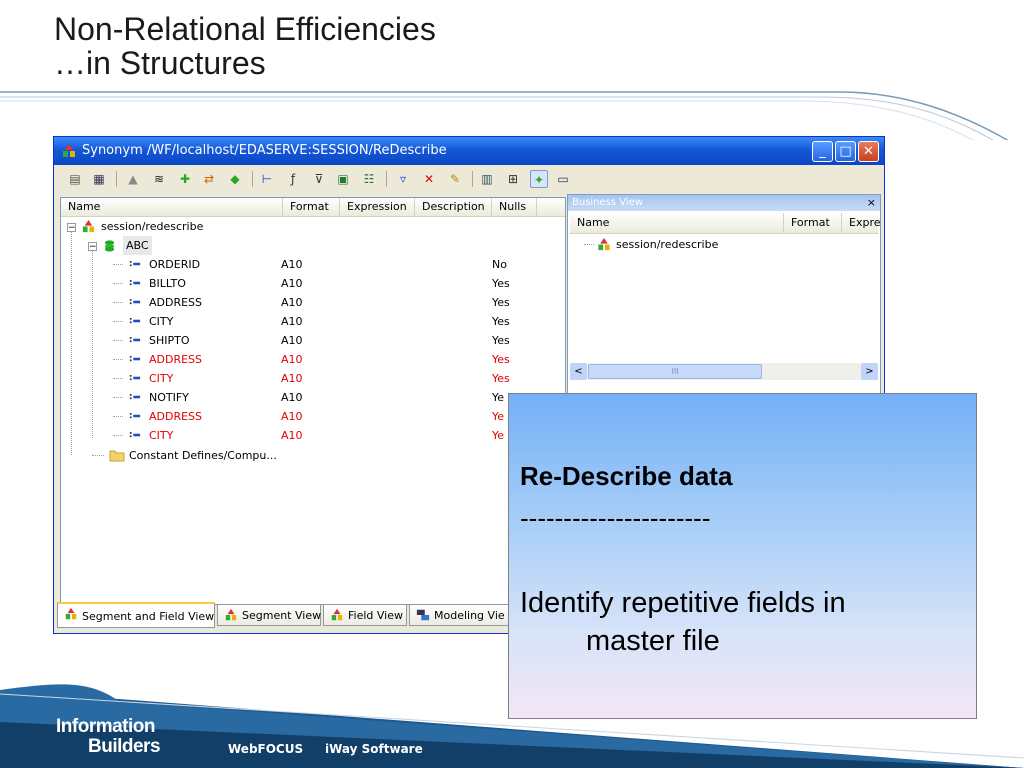 The height and width of the screenshot is (768, 1024). I want to click on header-swoosh, so click(504, 115).